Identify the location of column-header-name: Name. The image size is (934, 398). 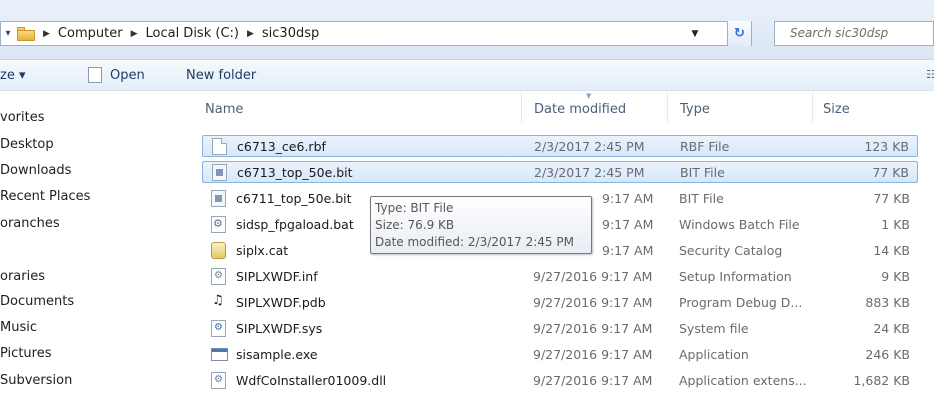
(224, 109).